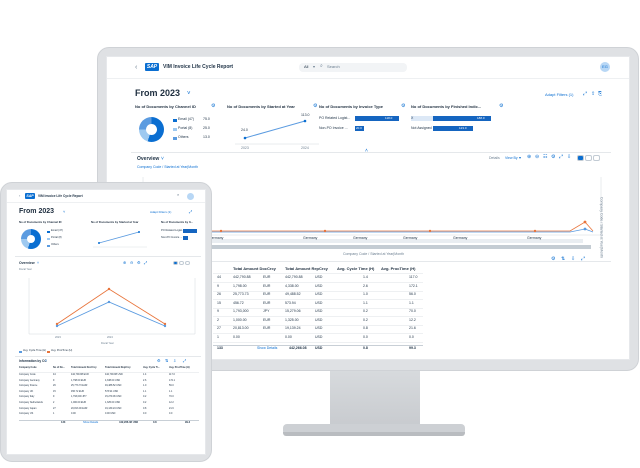 The height and width of the screenshot is (468, 640). I want to click on legend-icon: ☷, so click(545, 157).